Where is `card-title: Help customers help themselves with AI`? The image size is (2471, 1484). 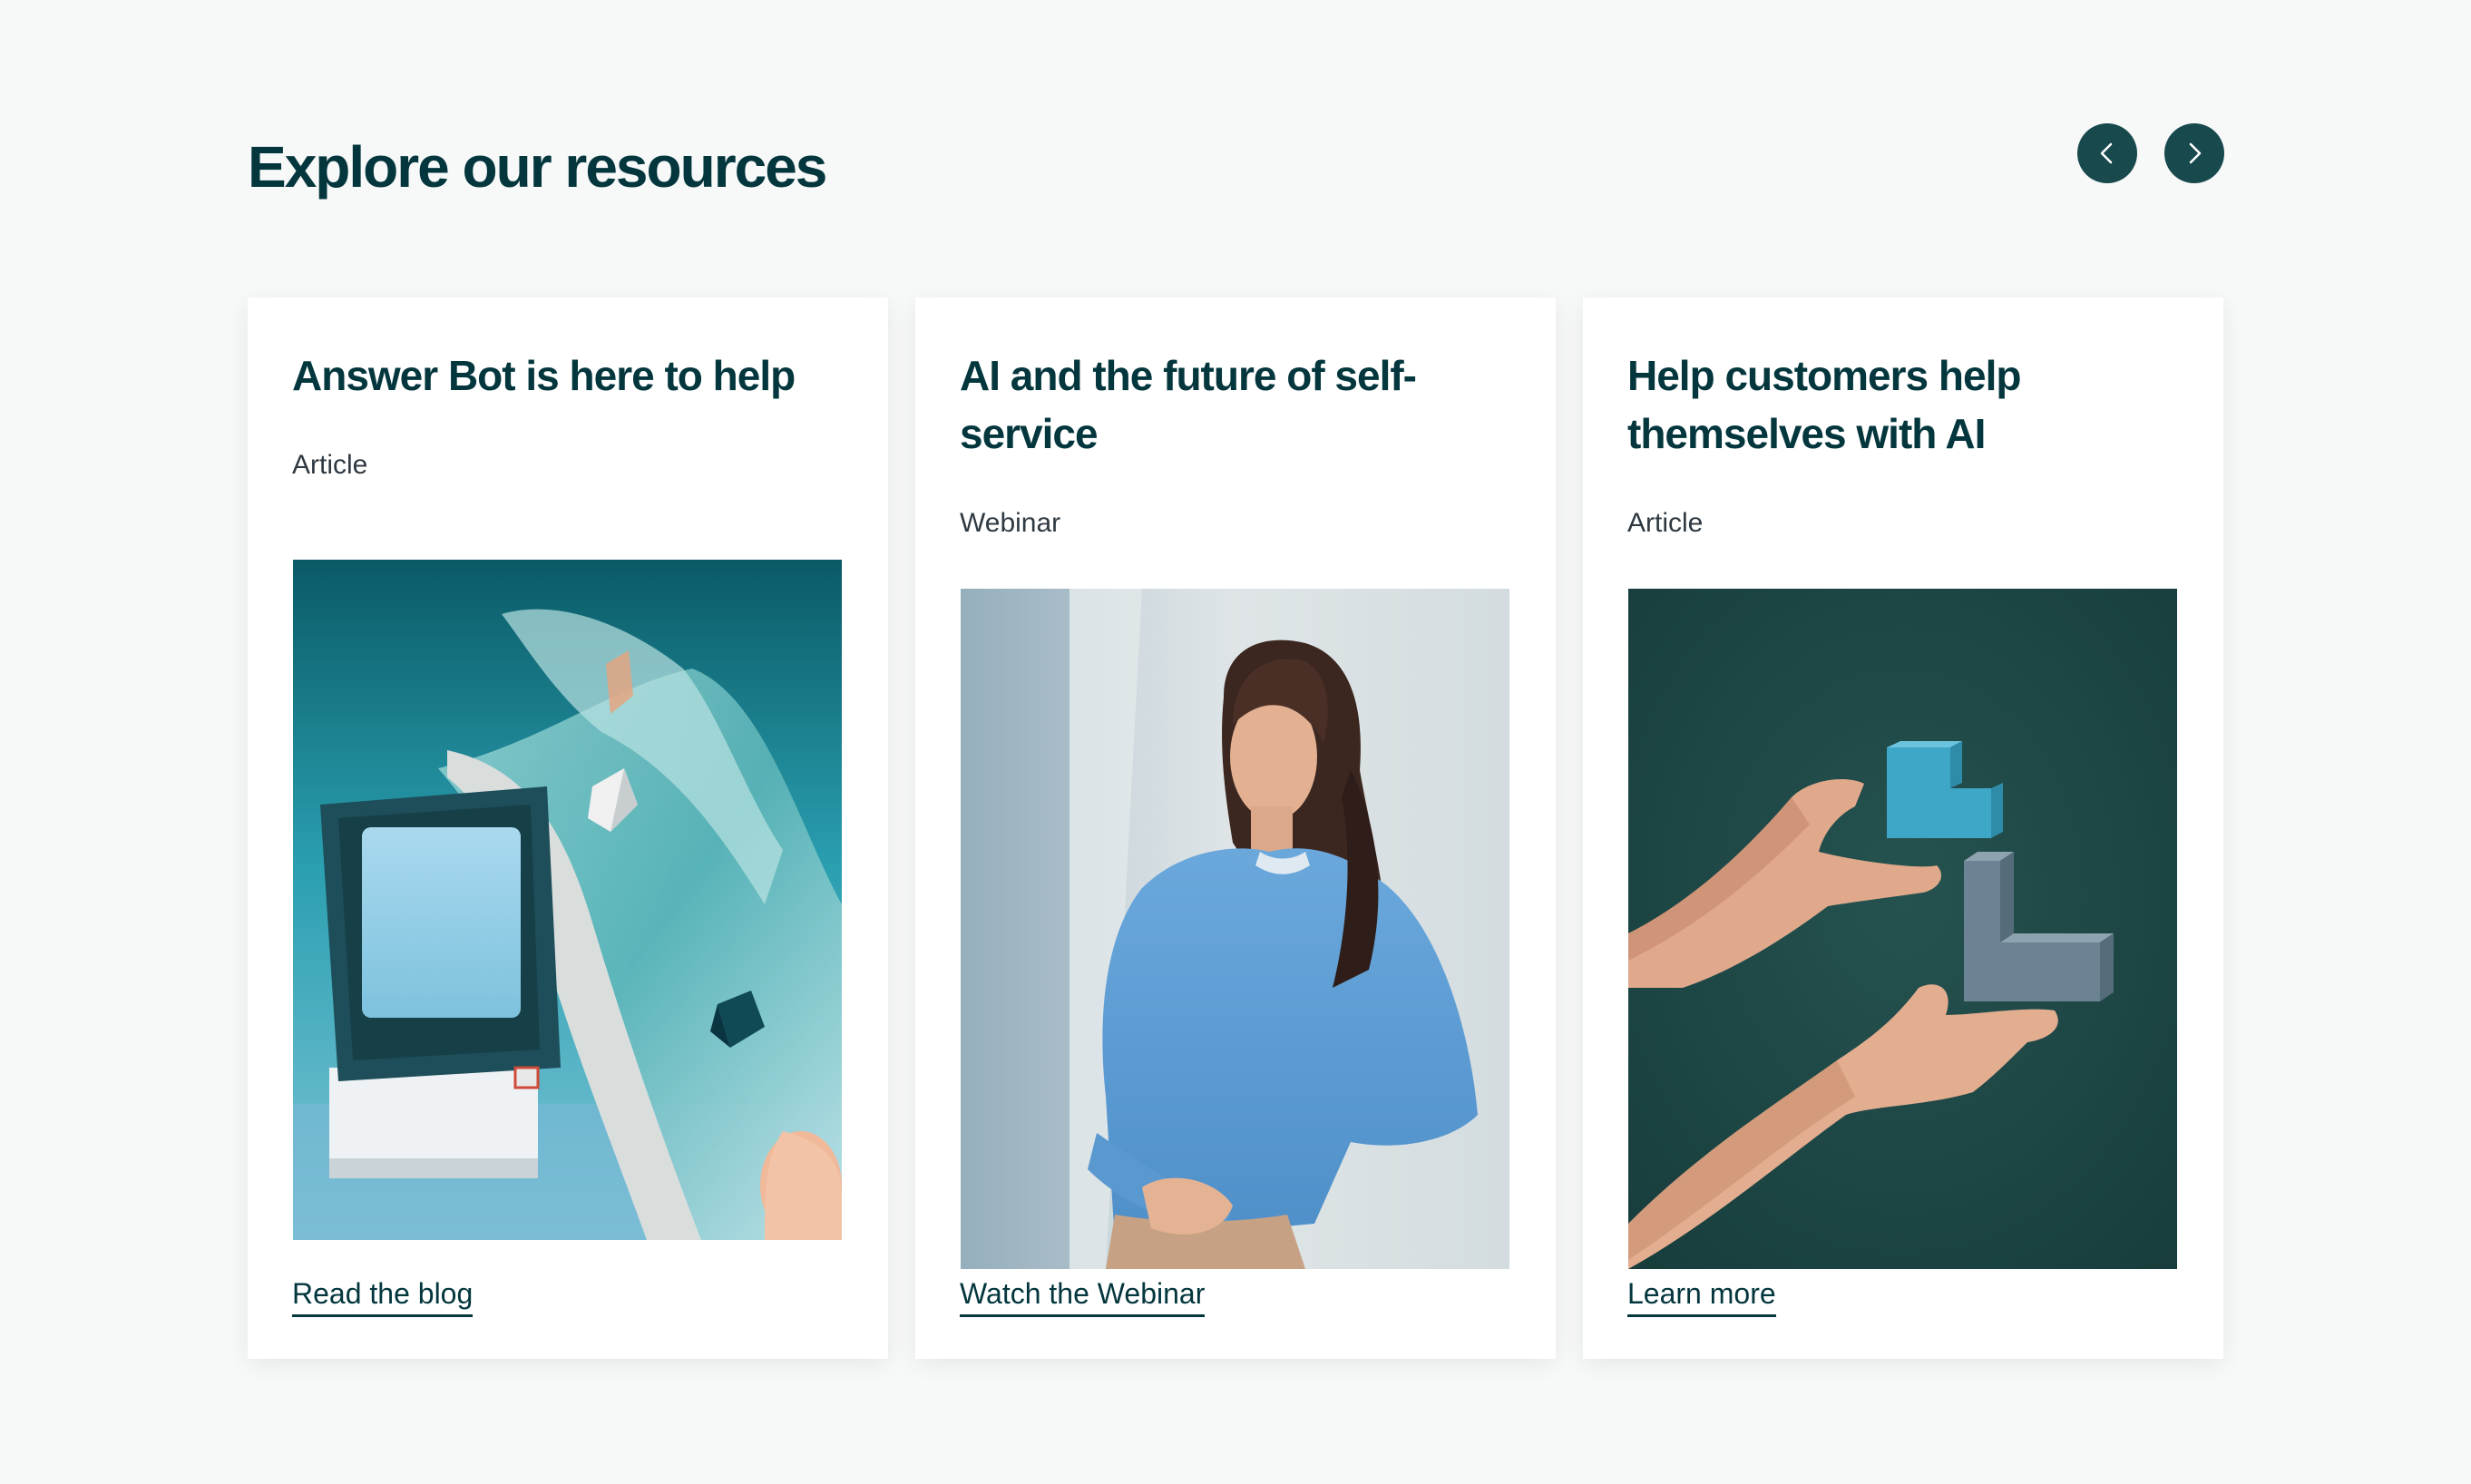 card-title: Help customers help themselves with AI is located at coordinates (1824, 405).